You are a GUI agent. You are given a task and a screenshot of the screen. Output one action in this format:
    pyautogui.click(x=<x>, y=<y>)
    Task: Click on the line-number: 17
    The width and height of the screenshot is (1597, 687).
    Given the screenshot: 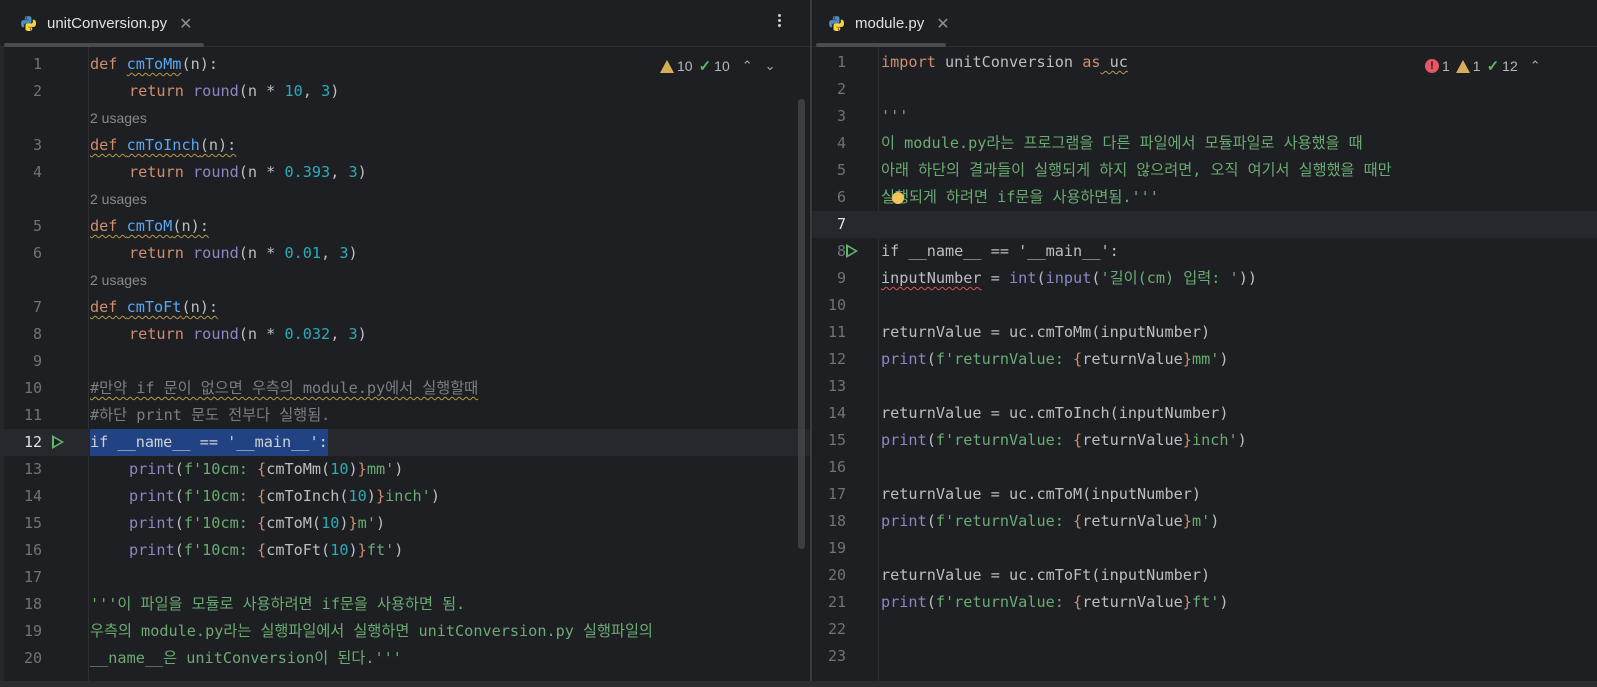 What is the action you would take?
    pyautogui.click(x=836, y=494)
    